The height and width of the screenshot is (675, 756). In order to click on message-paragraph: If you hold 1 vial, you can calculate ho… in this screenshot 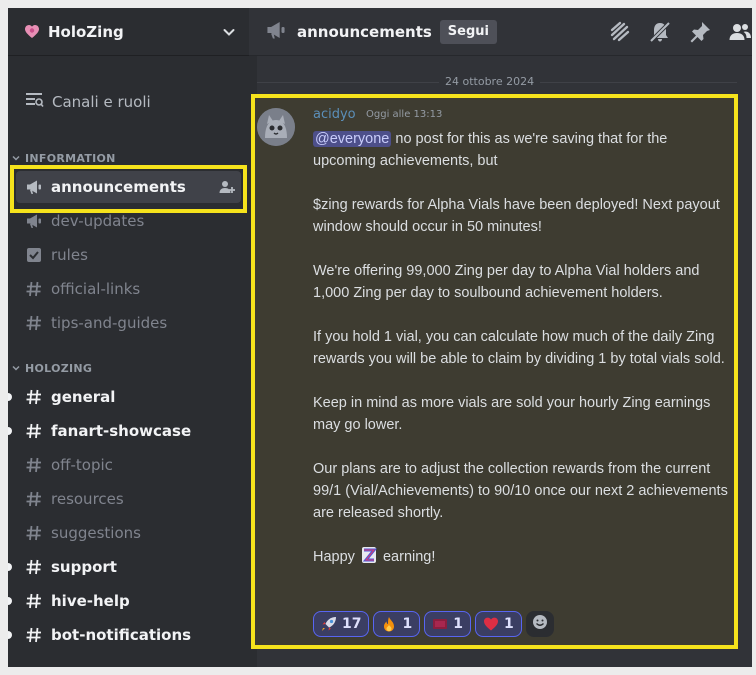, I will do `click(519, 348)`.